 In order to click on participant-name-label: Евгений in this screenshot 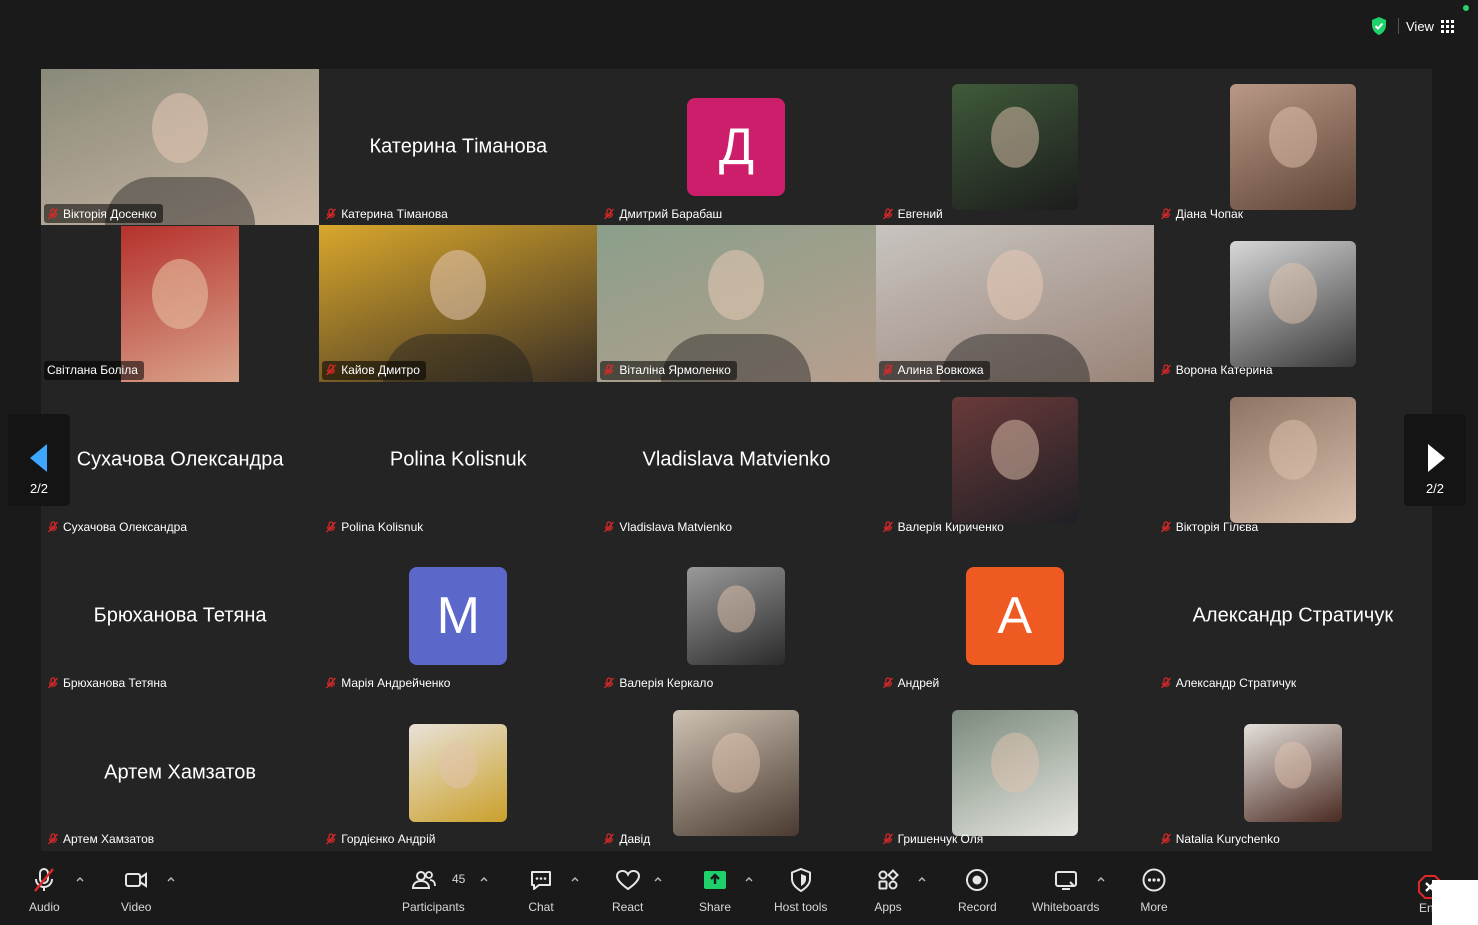, I will do `click(914, 213)`.